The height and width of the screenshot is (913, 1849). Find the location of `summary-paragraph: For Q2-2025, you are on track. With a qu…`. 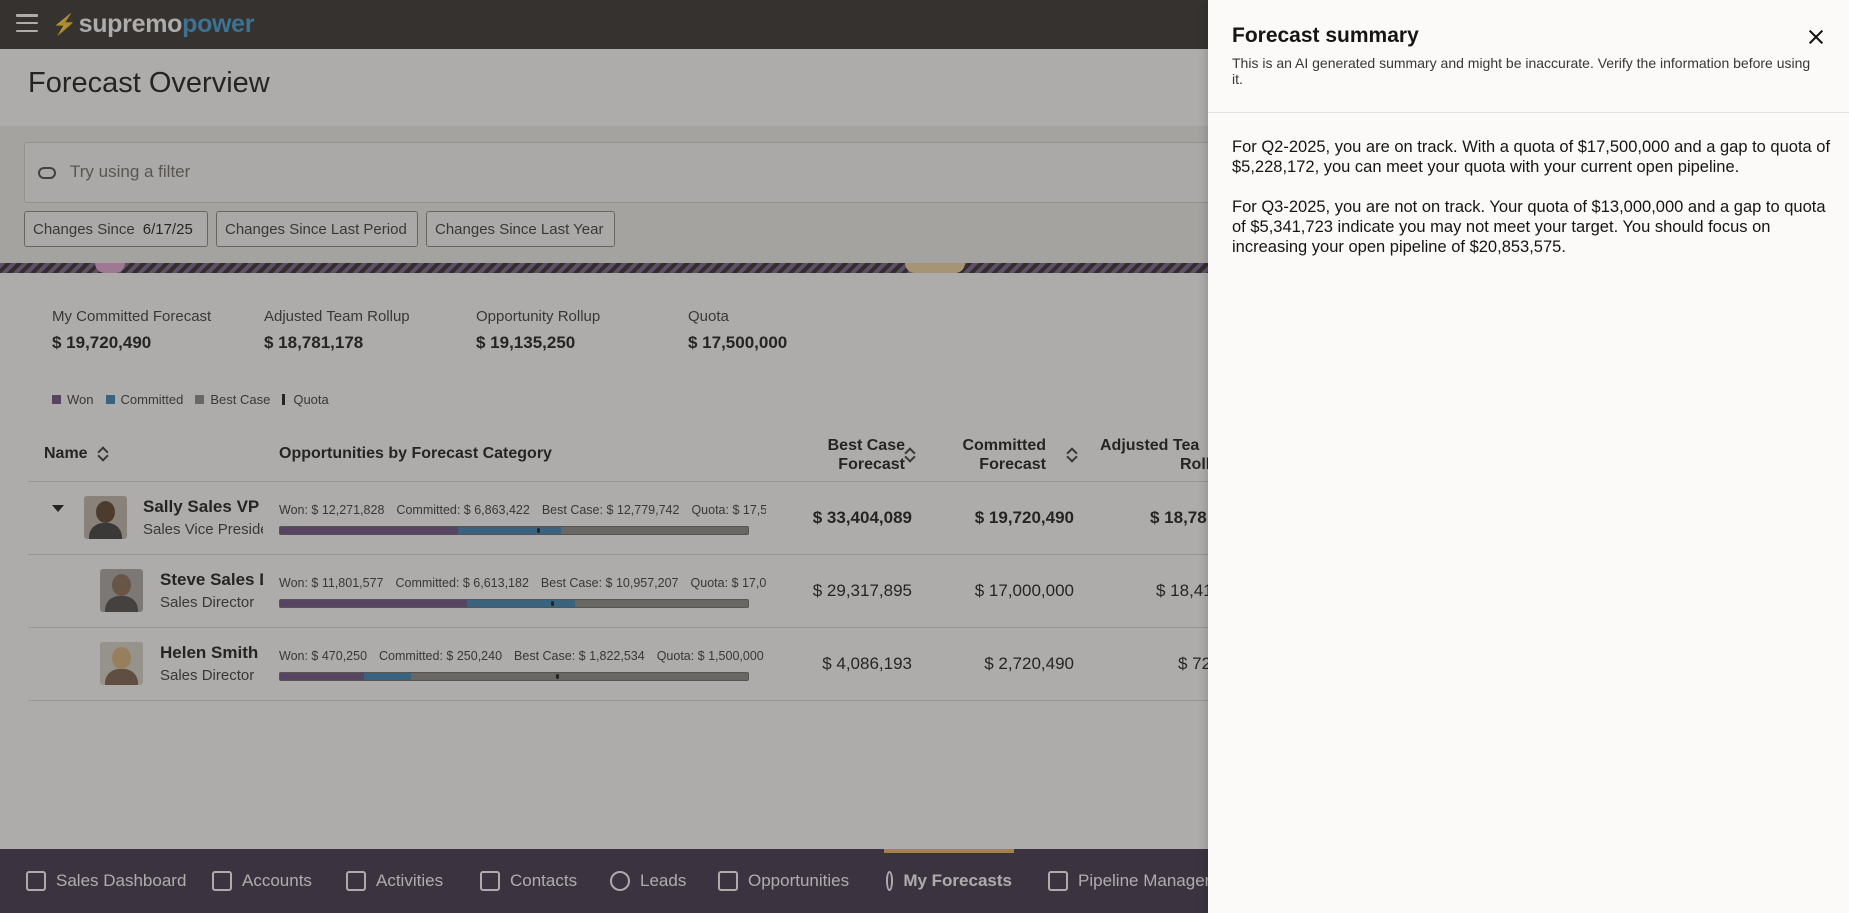

summary-paragraph: For Q2-2025, you are on track. With a qu… is located at coordinates (1531, 157).